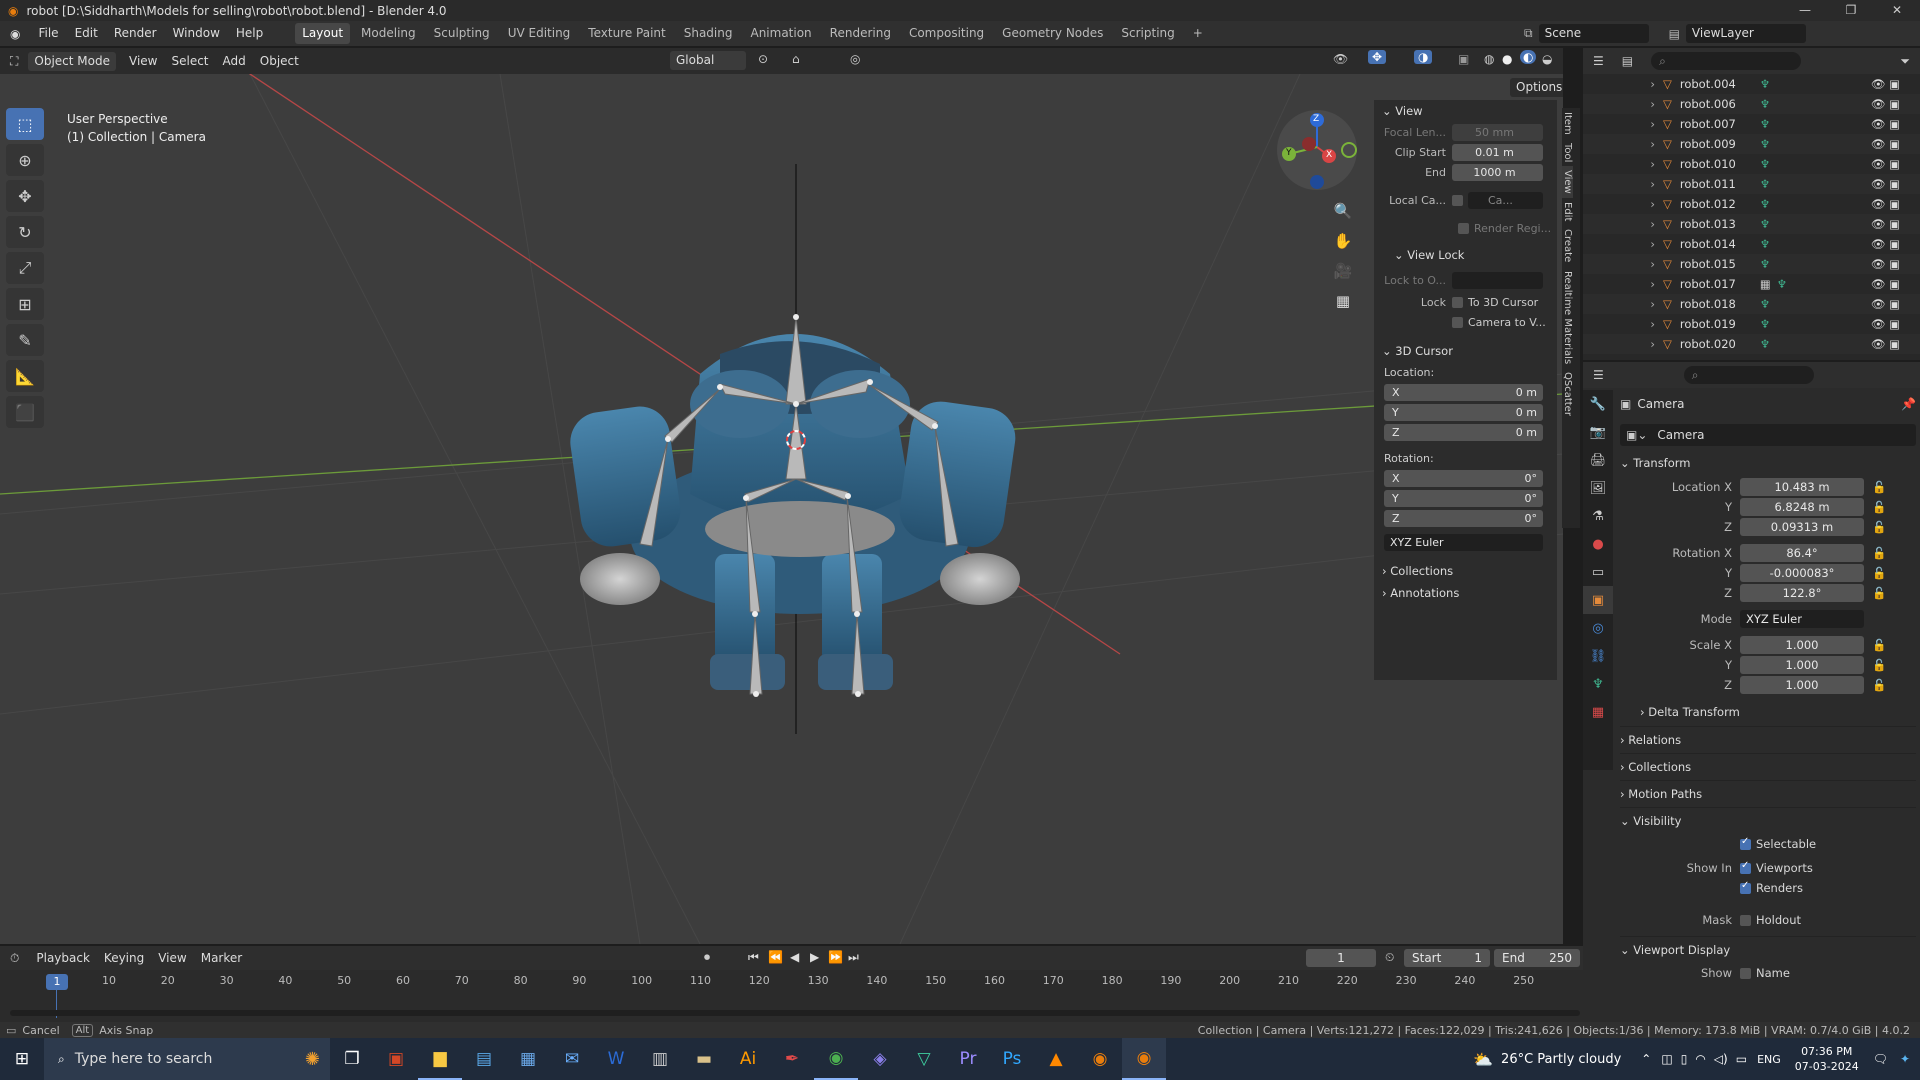 This screenshot has height=1080, width=1920. I want to click on collections-section-header: › Collections, so click(1768, 766).